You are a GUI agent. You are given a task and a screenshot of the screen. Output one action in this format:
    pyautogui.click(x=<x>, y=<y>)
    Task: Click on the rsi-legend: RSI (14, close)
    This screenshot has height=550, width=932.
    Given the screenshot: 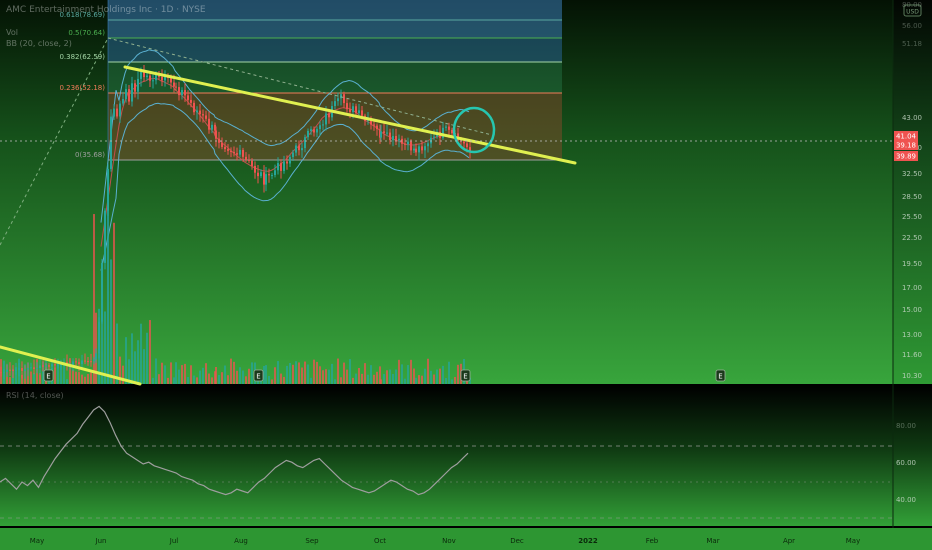 What is the action you would take?
    pyautogui.click(x=35, y=395)
    